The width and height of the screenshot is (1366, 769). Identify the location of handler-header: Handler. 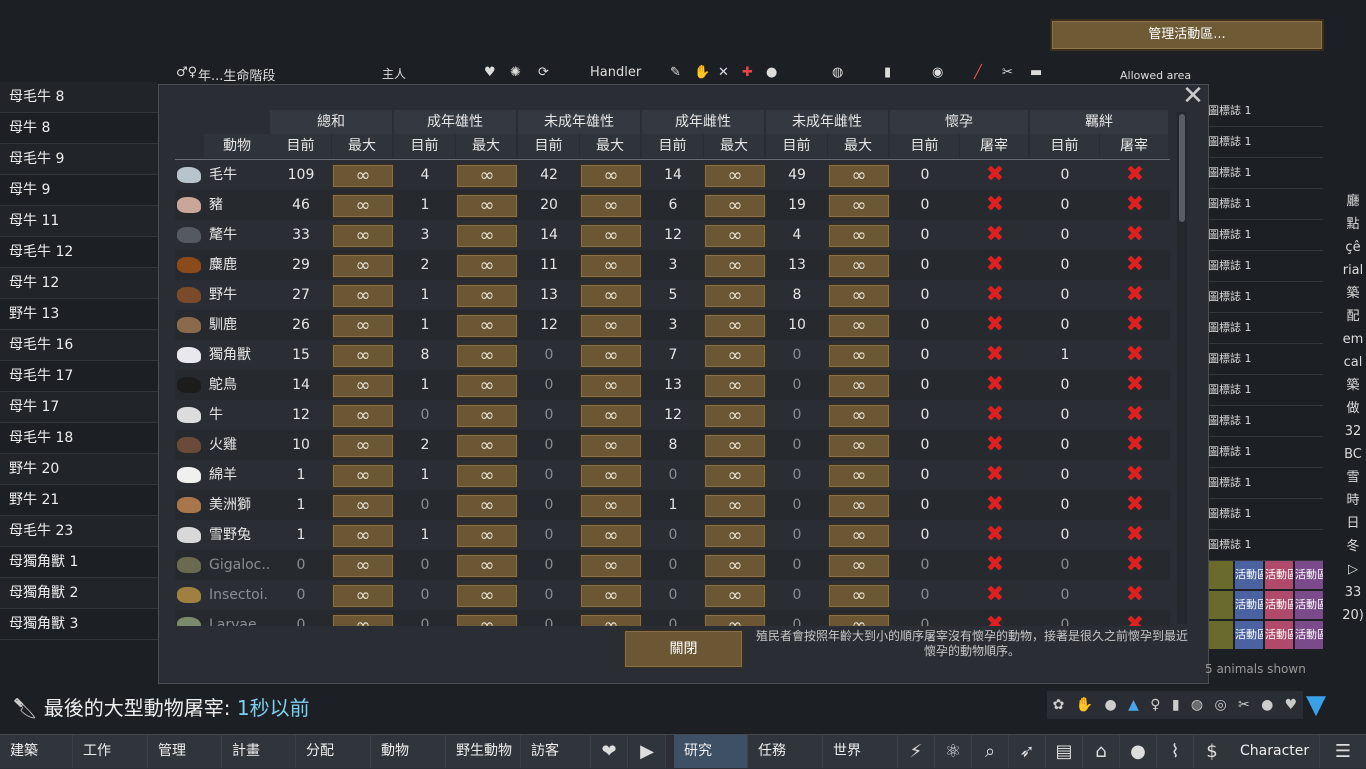
(615, 72).